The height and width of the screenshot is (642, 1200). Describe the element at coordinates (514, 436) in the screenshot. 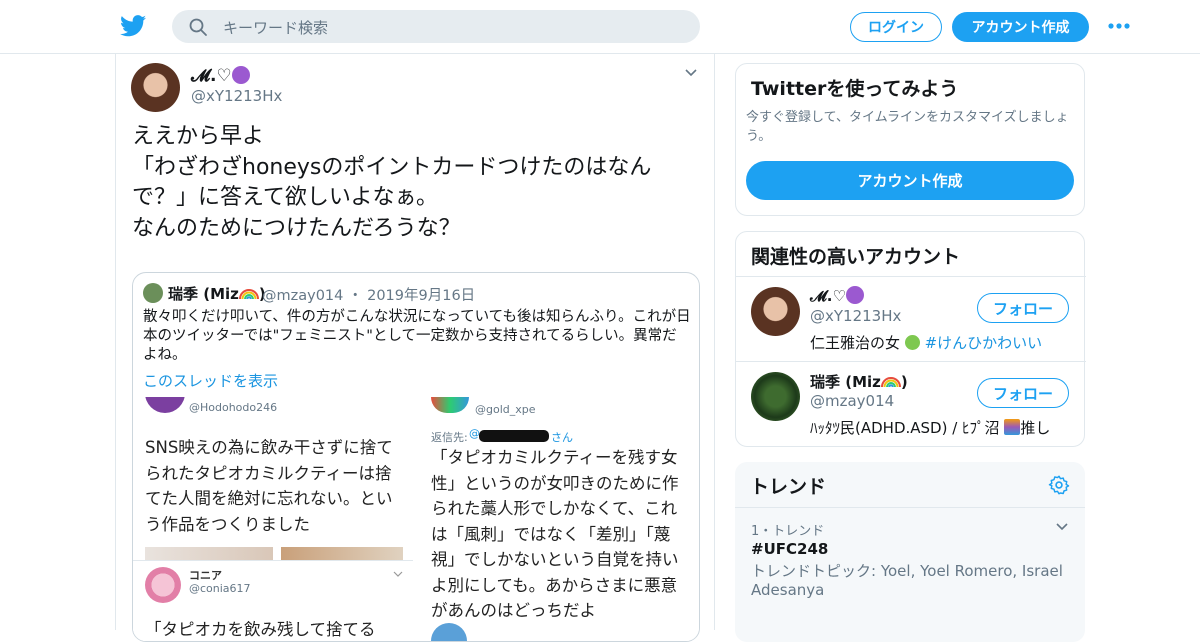

I see `redaction-bar` at that location.